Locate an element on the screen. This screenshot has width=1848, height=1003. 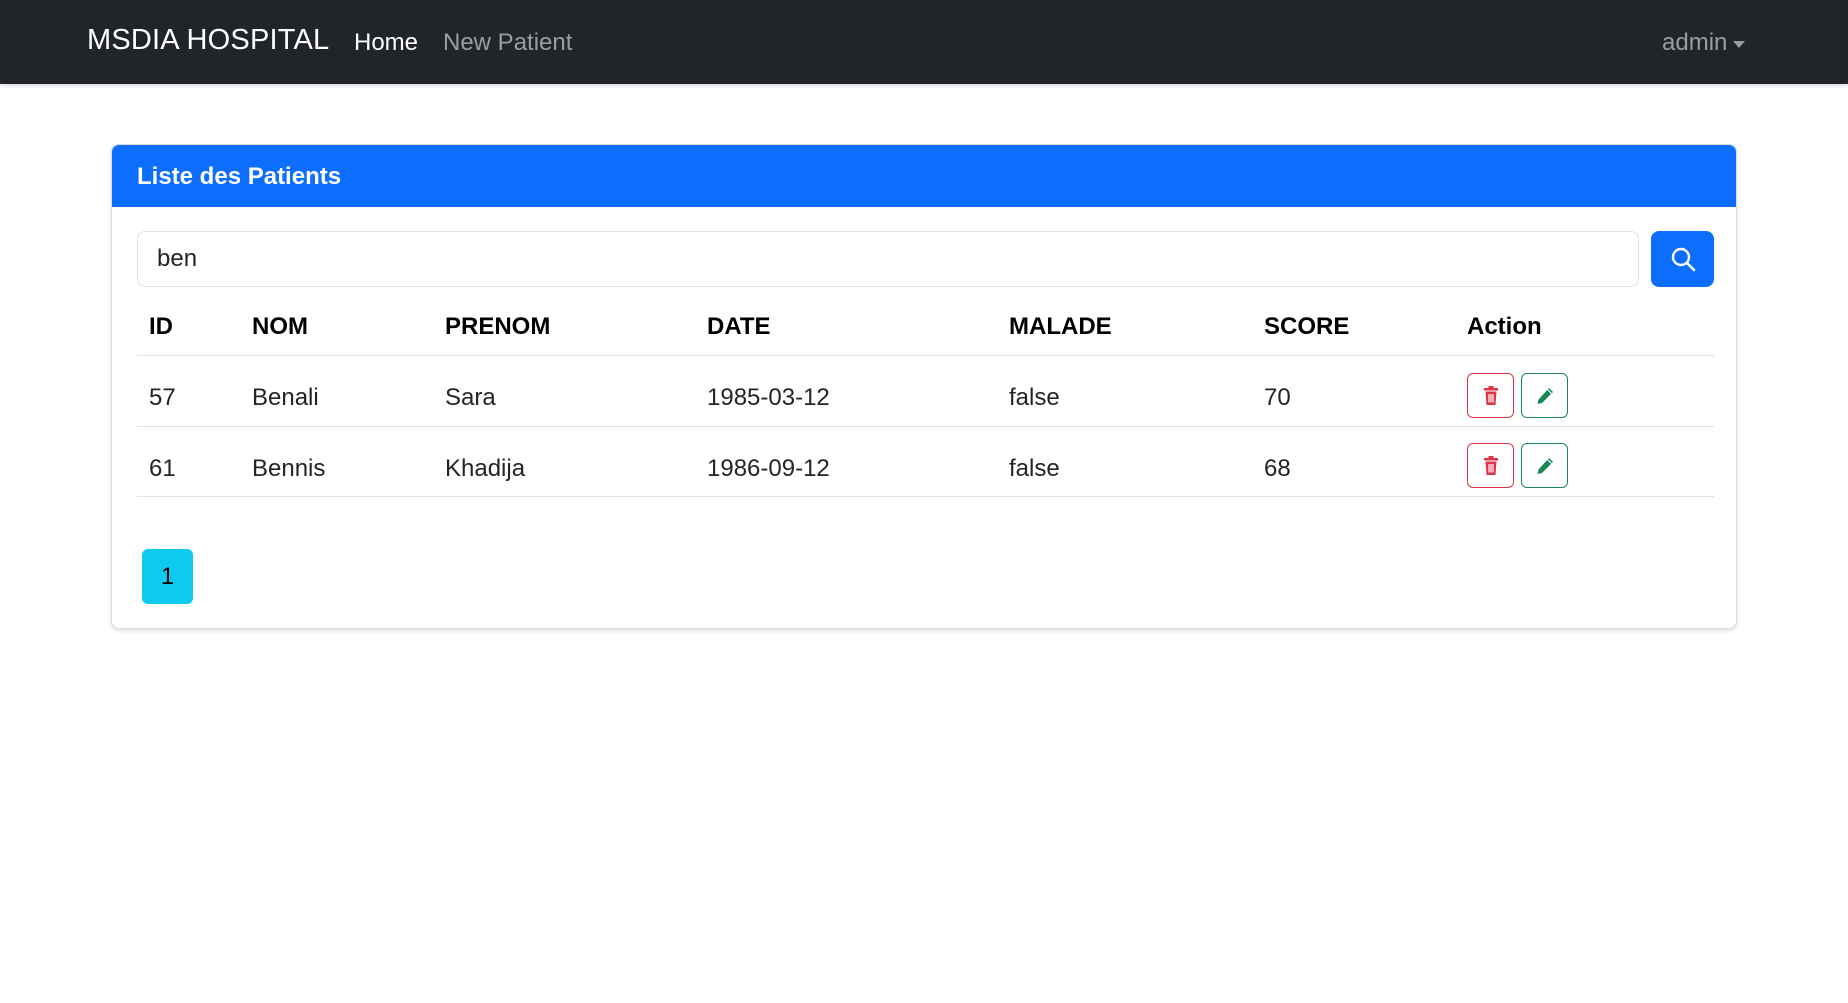
nav-link-home: Home is located at coordinates (386, 43).